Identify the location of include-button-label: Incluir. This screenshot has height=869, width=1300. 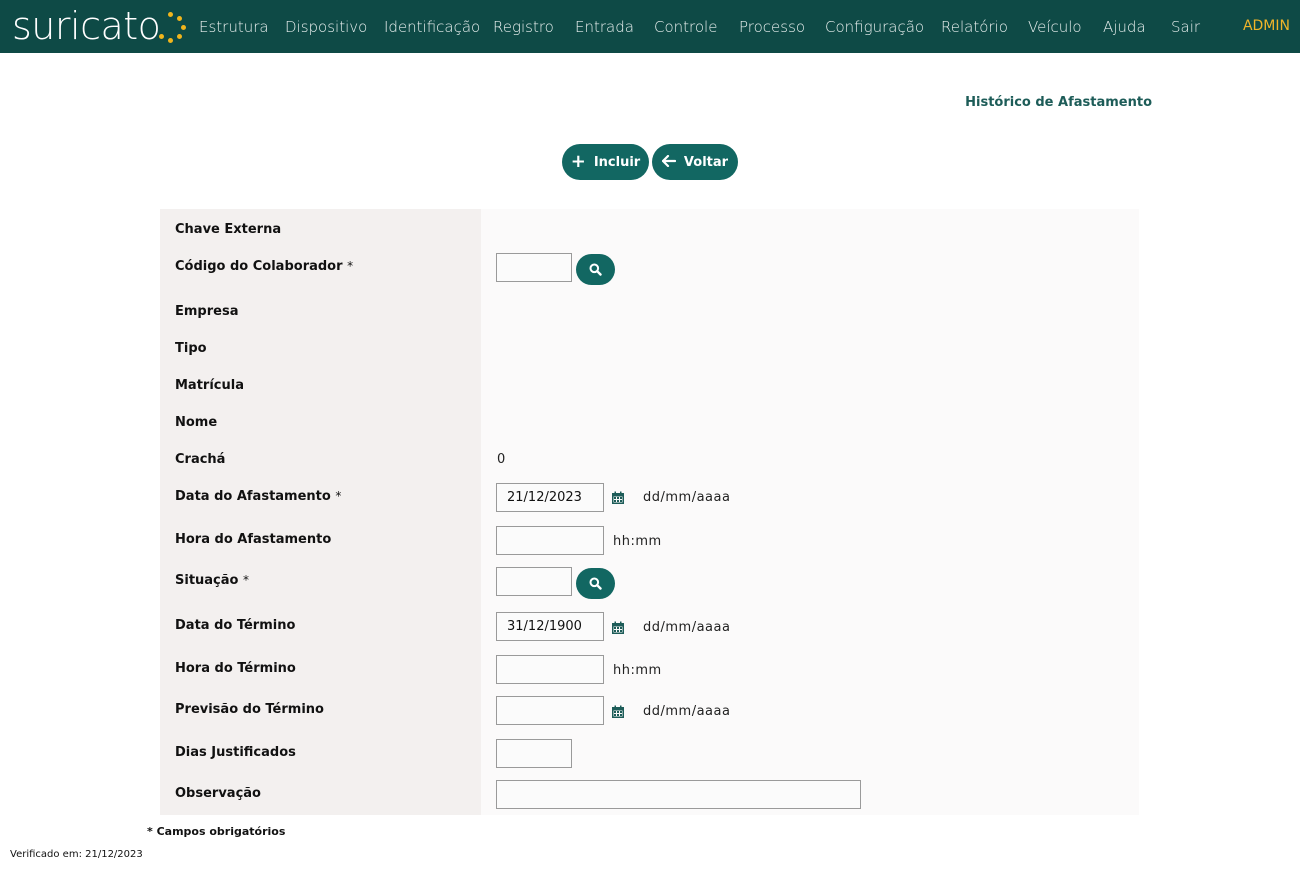
(617, 162).